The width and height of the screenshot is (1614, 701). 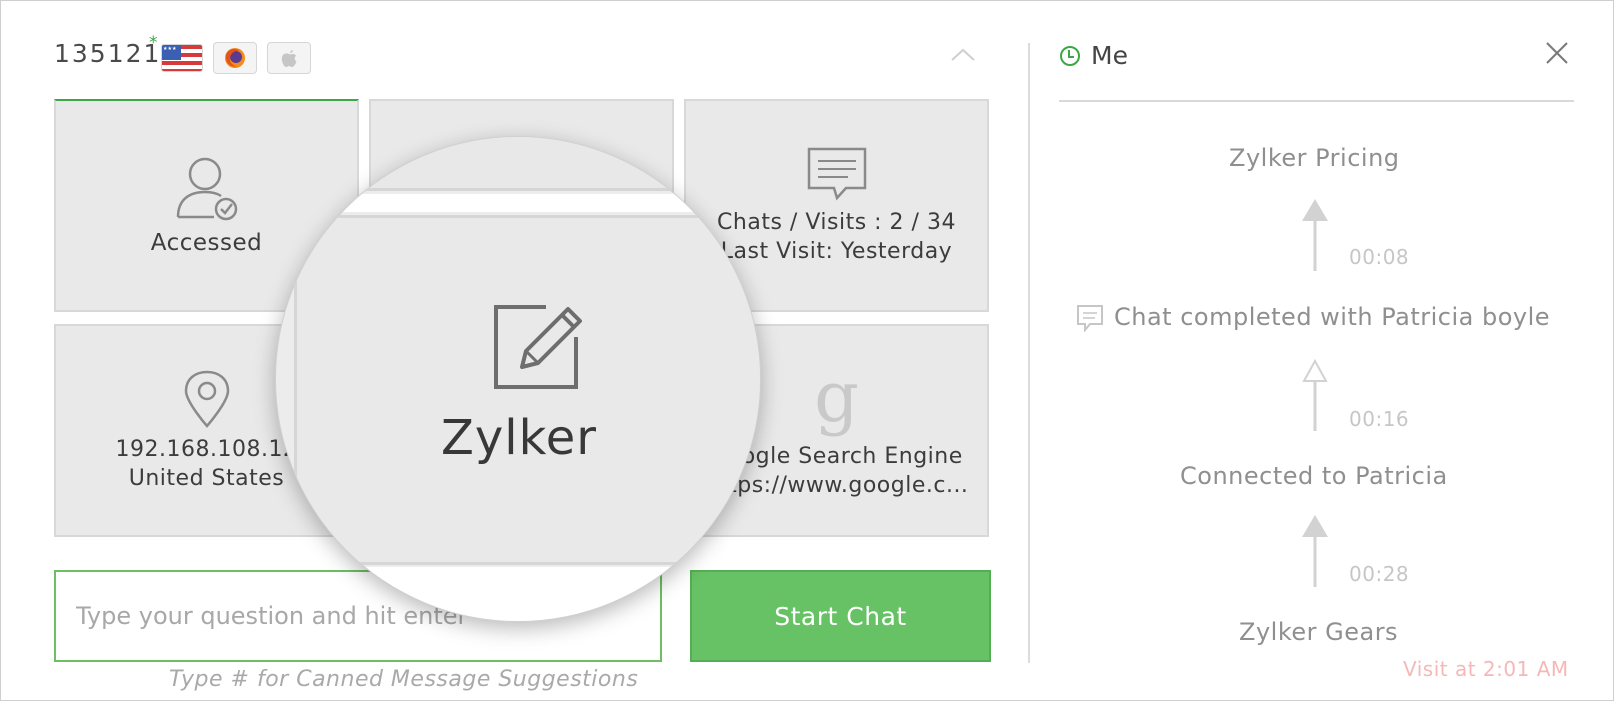 What do you see at coordinates (1316, 101) in the screenshot?
I see `header-divider` at bounding box center [1316, 101].